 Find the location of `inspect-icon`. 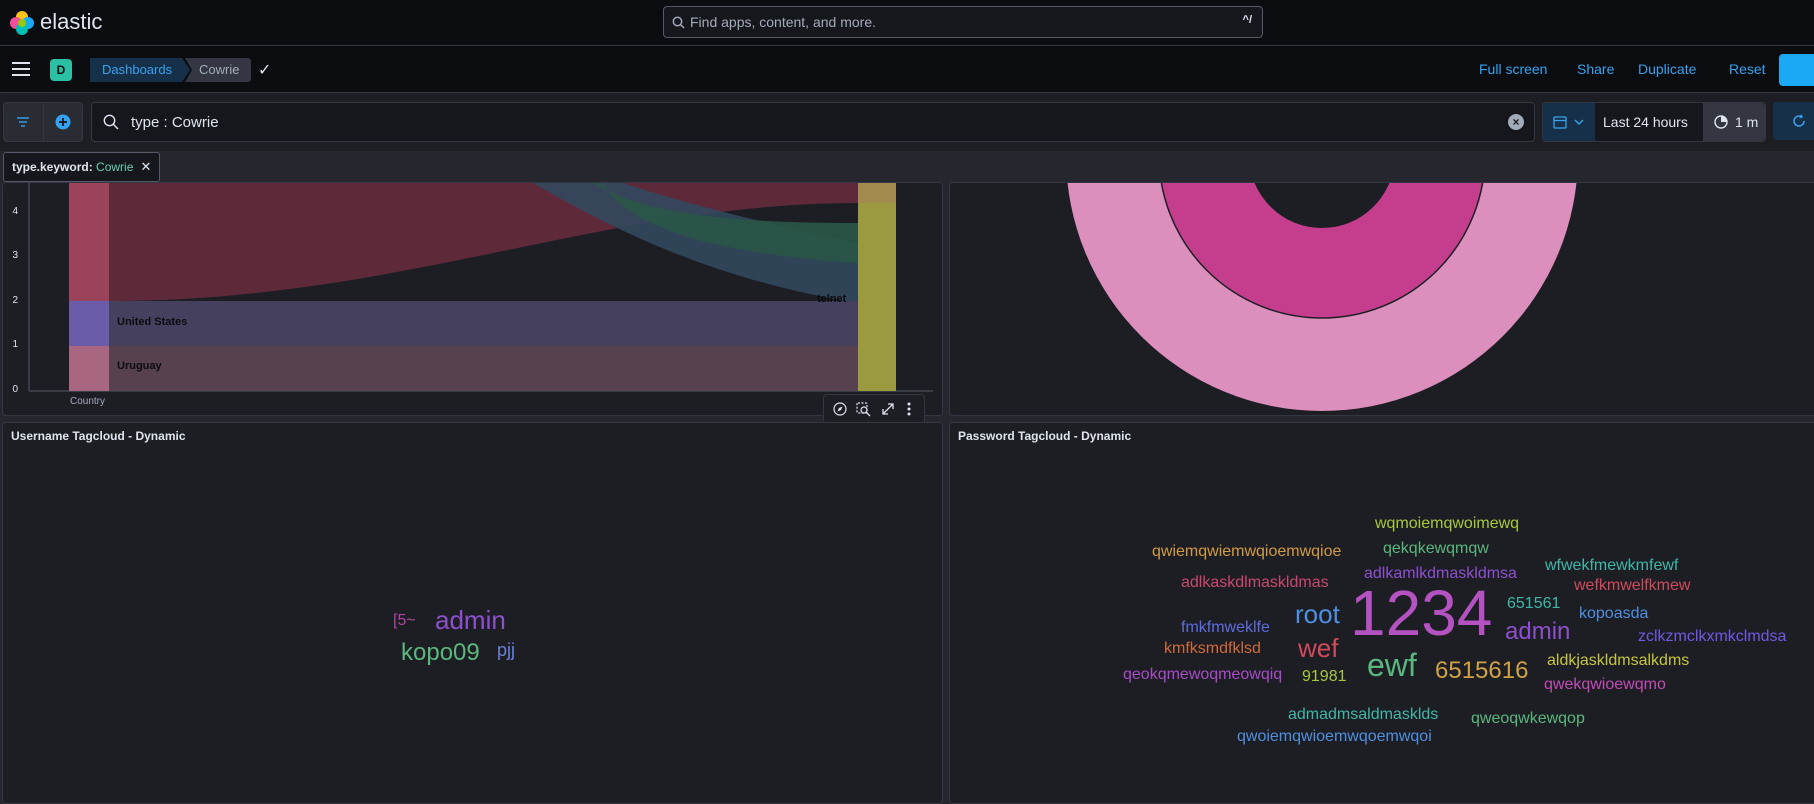

inspect-icon is located at coordinates (863, 409).